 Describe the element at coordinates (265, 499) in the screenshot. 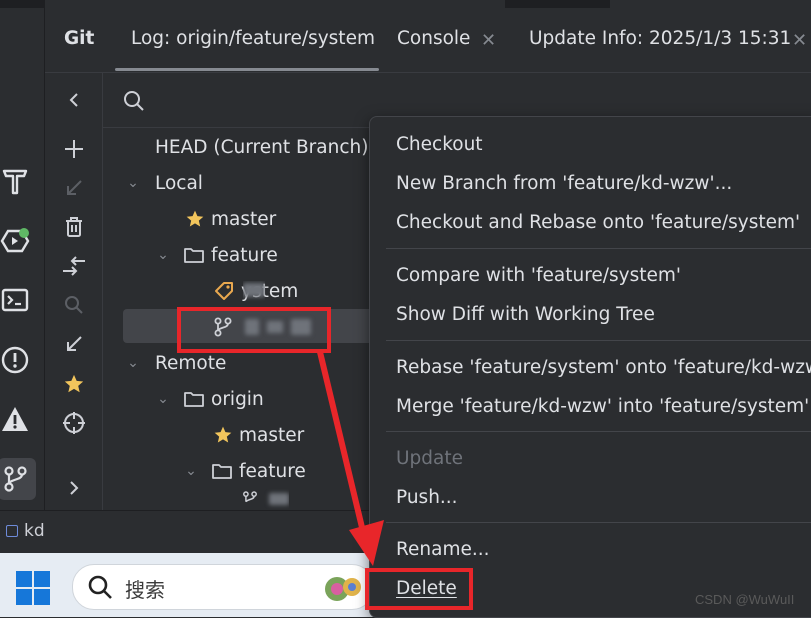

I see `origin-feature-child-node` at that location.